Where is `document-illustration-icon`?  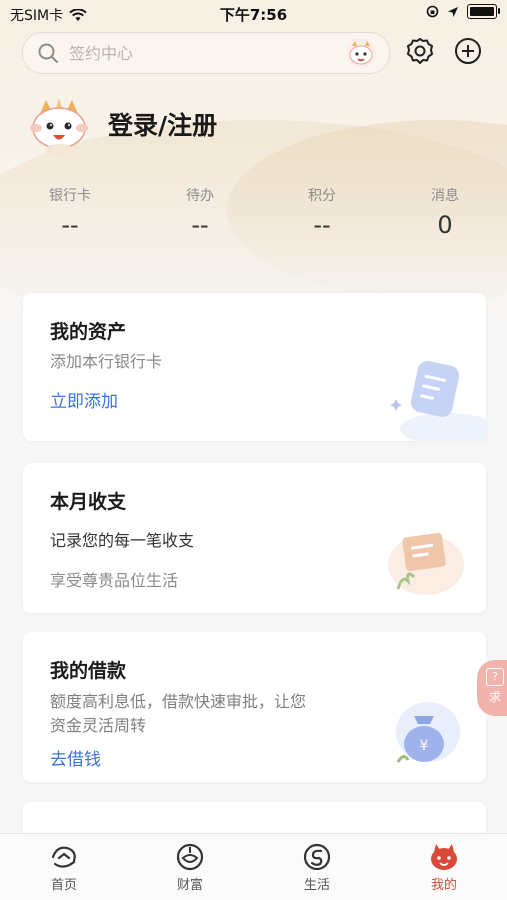 document-illustration-icon is located at coordinates (438, 401).